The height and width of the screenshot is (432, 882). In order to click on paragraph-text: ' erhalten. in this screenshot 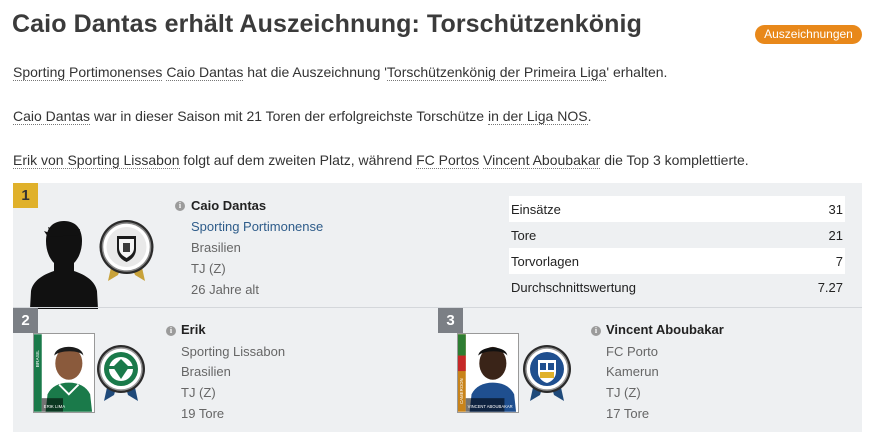, I will do `click(637, 72)`.